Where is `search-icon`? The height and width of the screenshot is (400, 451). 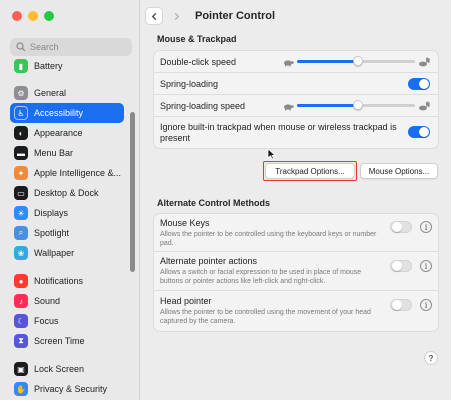
search-icon is located at coordinates (21, 47).